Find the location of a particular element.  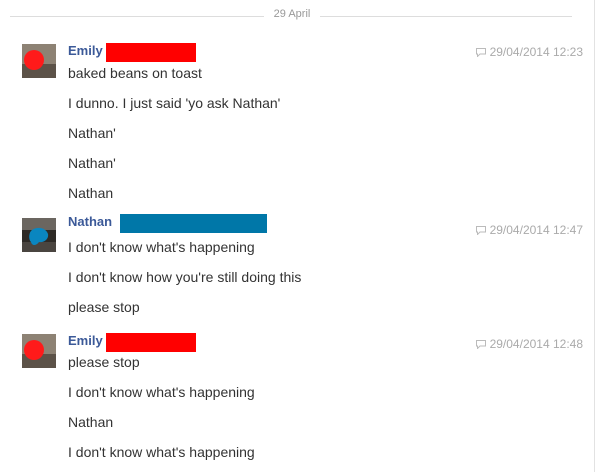

panel-border is located at coordinates (594, 236).